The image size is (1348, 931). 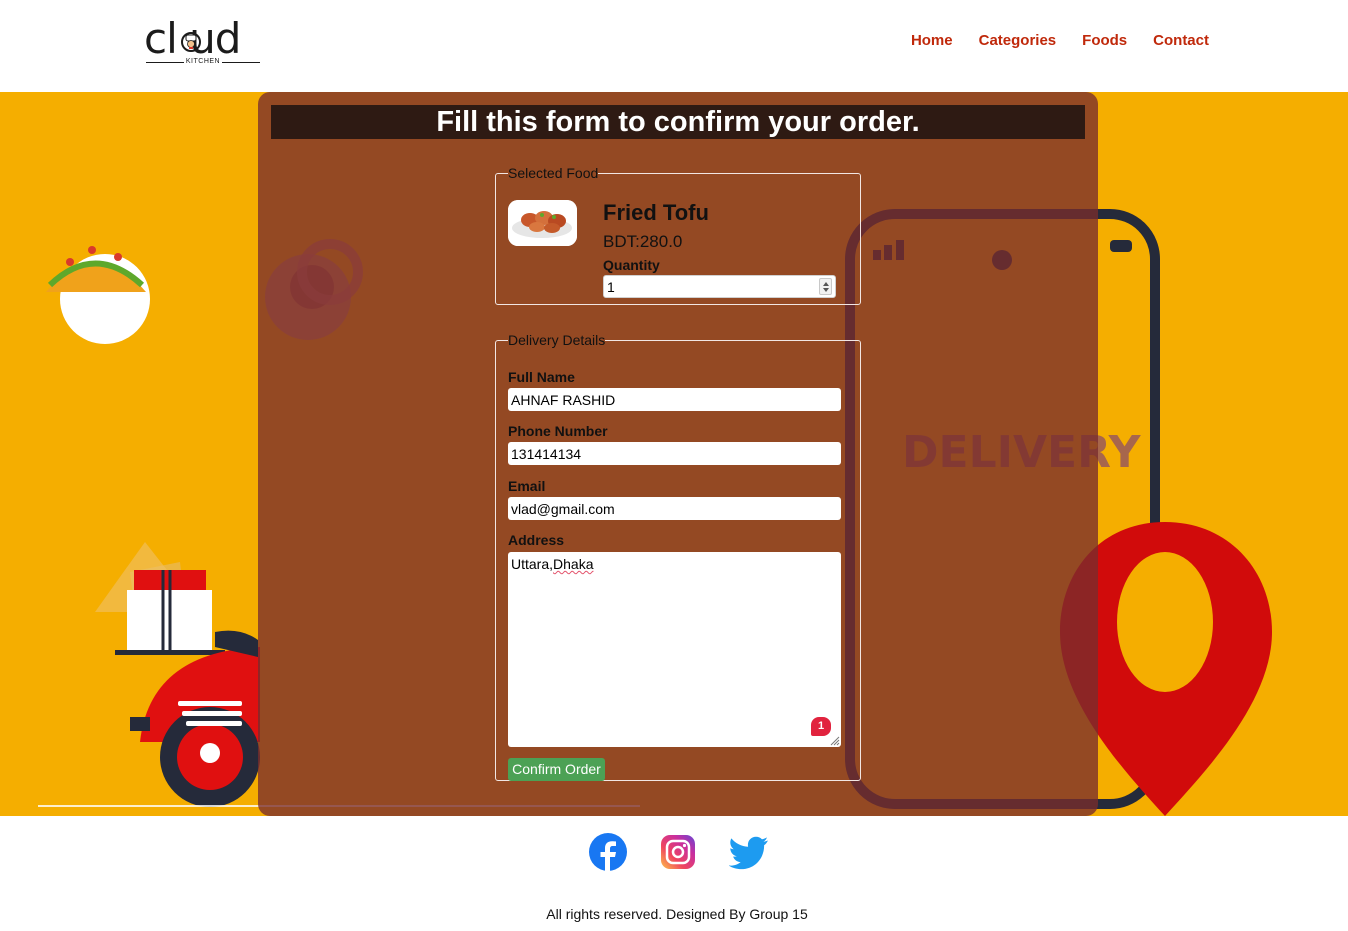 I want to click on delivery-details-legend: Delivery Details, so click(x=557, y=340).